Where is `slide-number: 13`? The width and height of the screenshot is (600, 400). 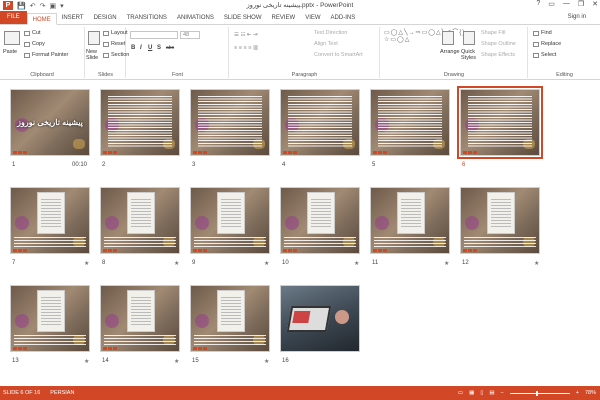
slide-number: 13 is located at coordinates (15, 361).